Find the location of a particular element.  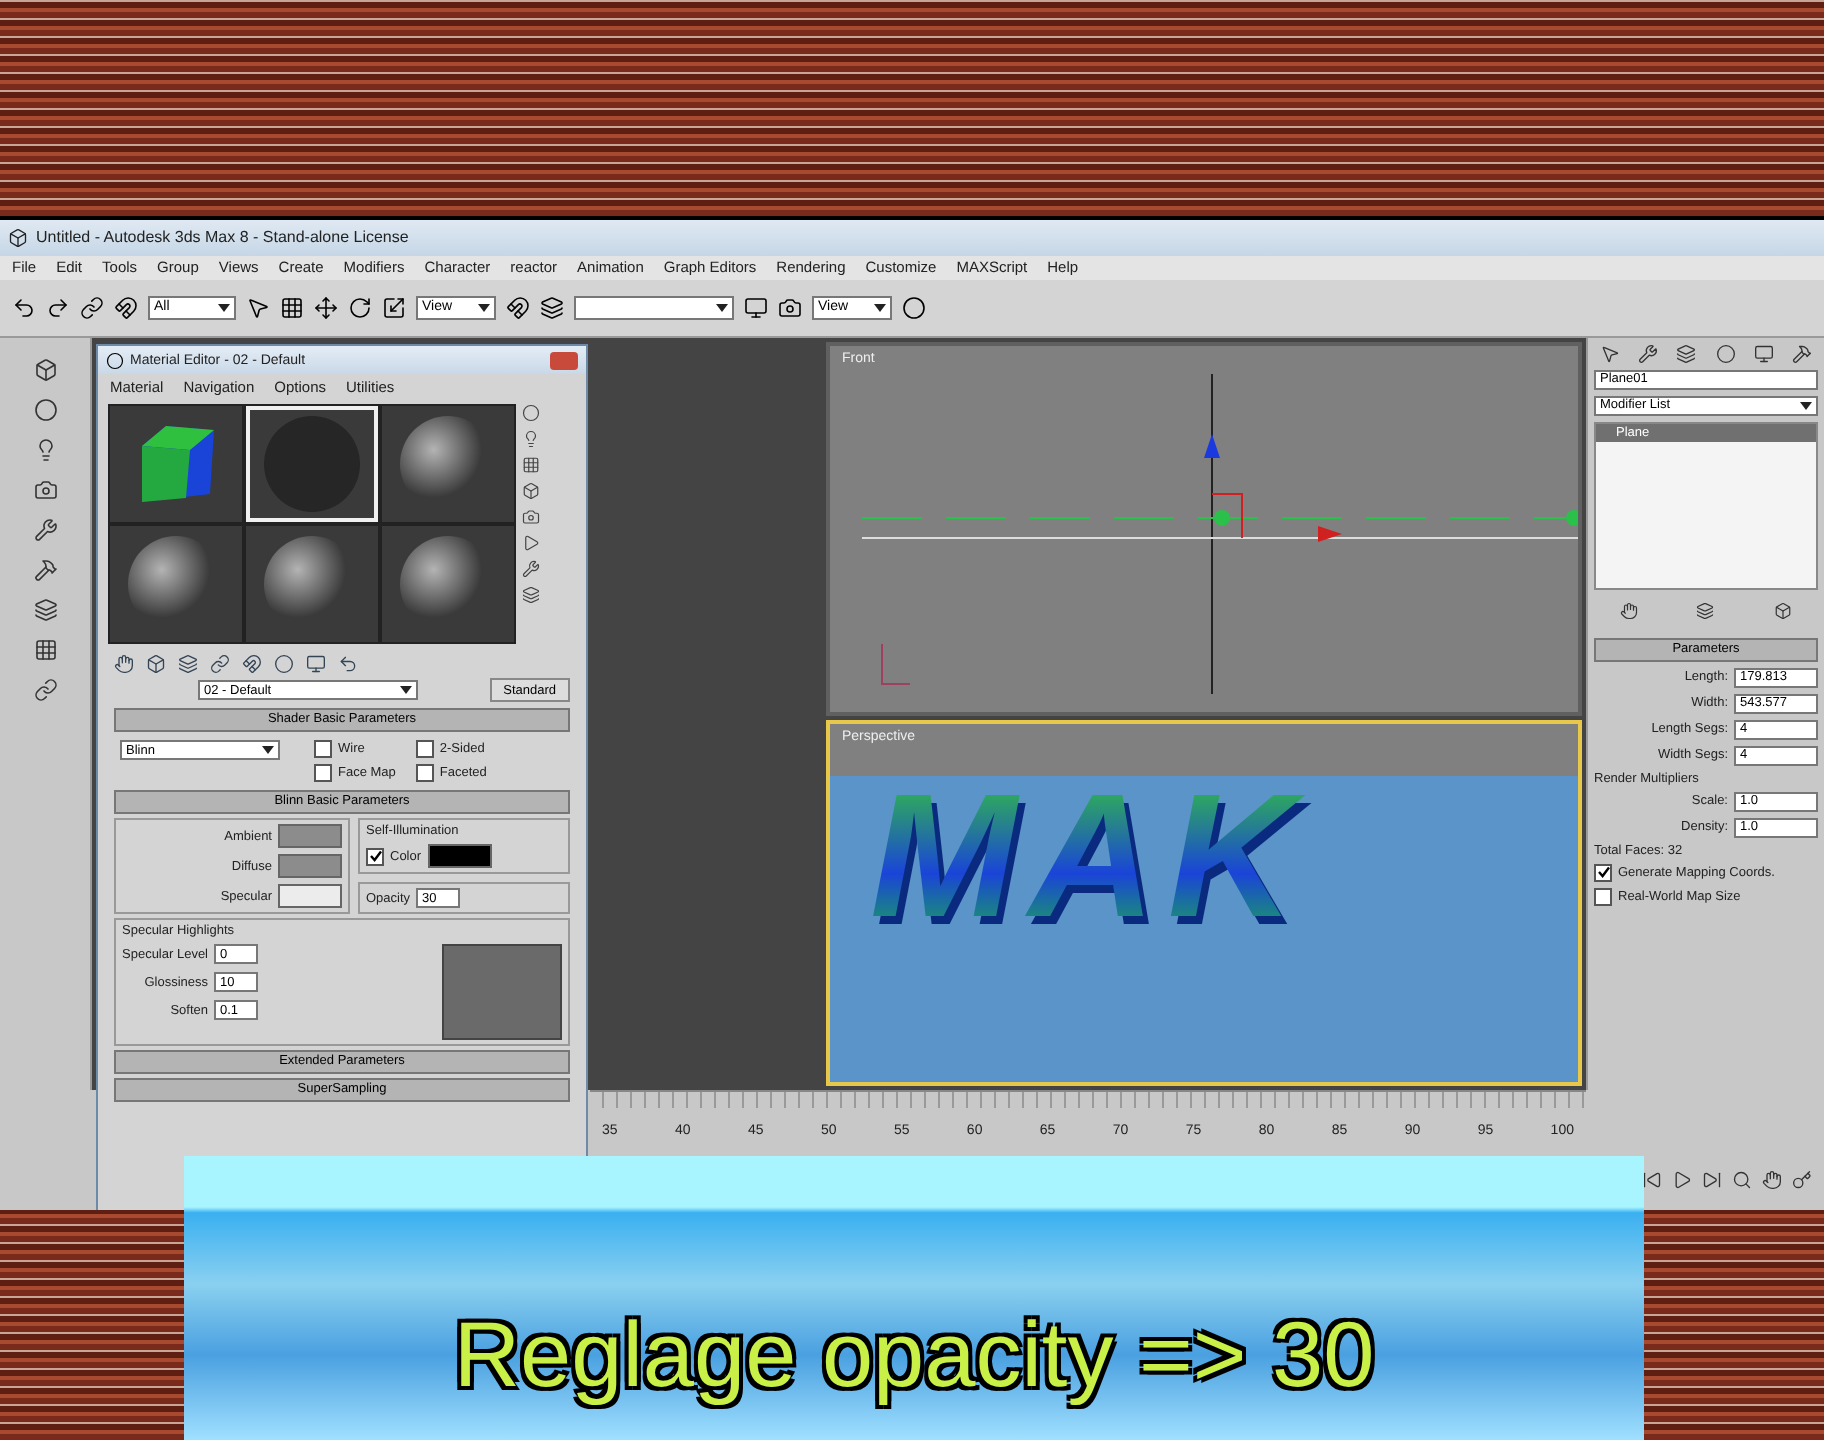

light-icon is located at coordinates (45, 449).